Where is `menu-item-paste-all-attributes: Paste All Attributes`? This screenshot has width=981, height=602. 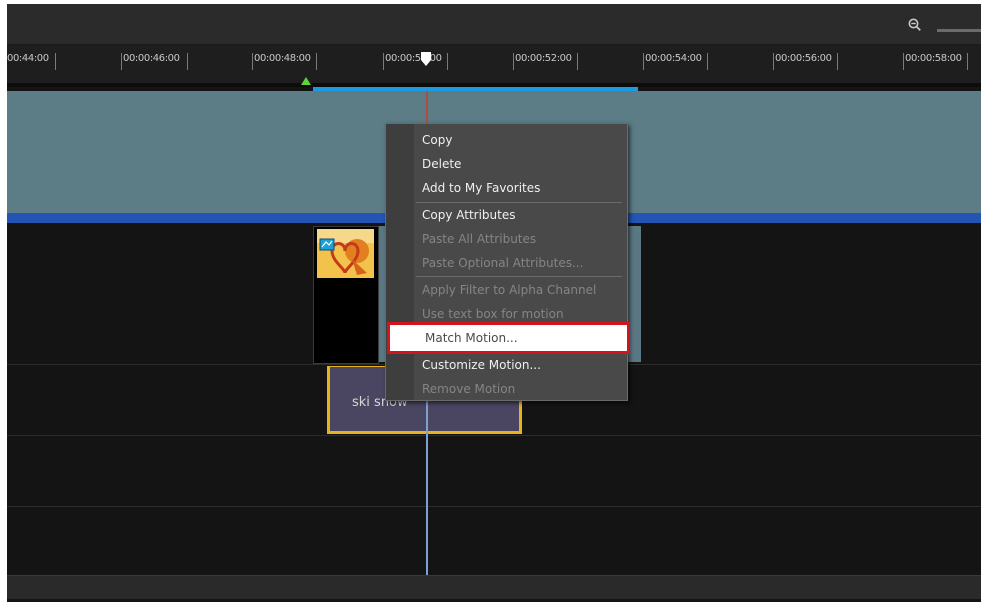
menu-item-paste-all-attributes: Paste All Attributes is located at coordinates (479, 239).